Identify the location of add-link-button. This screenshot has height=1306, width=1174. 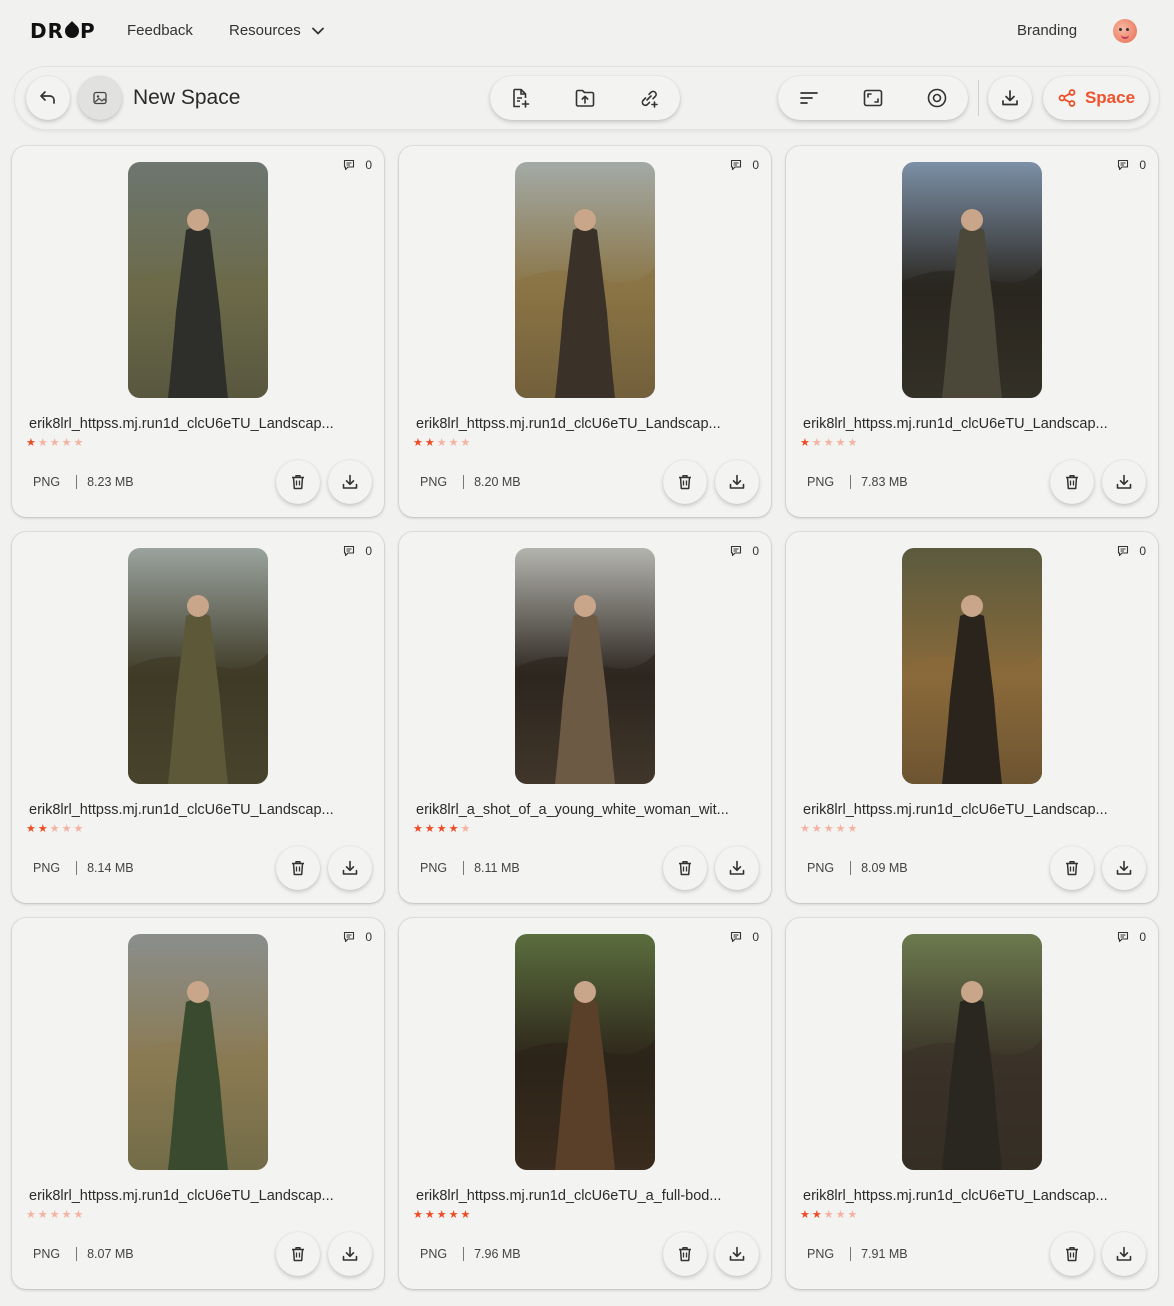
(649, 98).